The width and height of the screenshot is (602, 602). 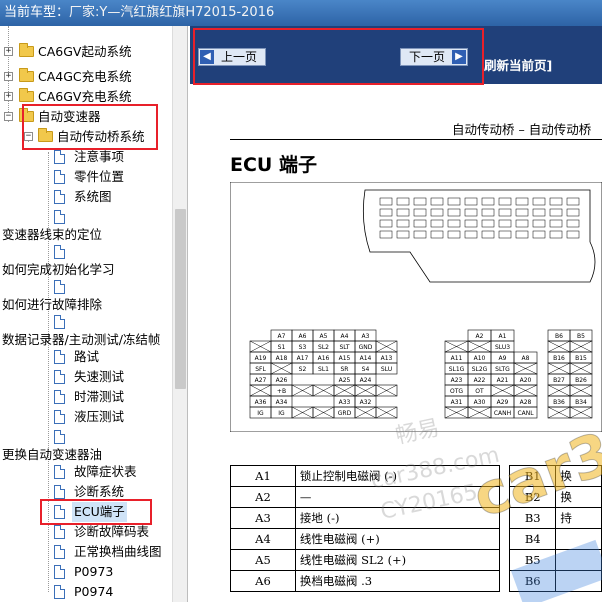 What do you see at coordinates (323, 347) in the screenshot?
I see `connector-pin-label: SL2` at bounding box center [323, 347].